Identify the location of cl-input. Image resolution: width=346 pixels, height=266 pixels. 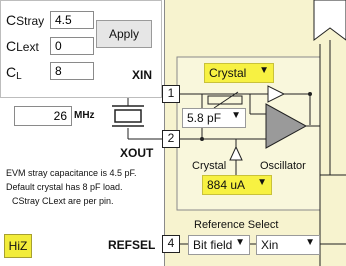
(72, 71).